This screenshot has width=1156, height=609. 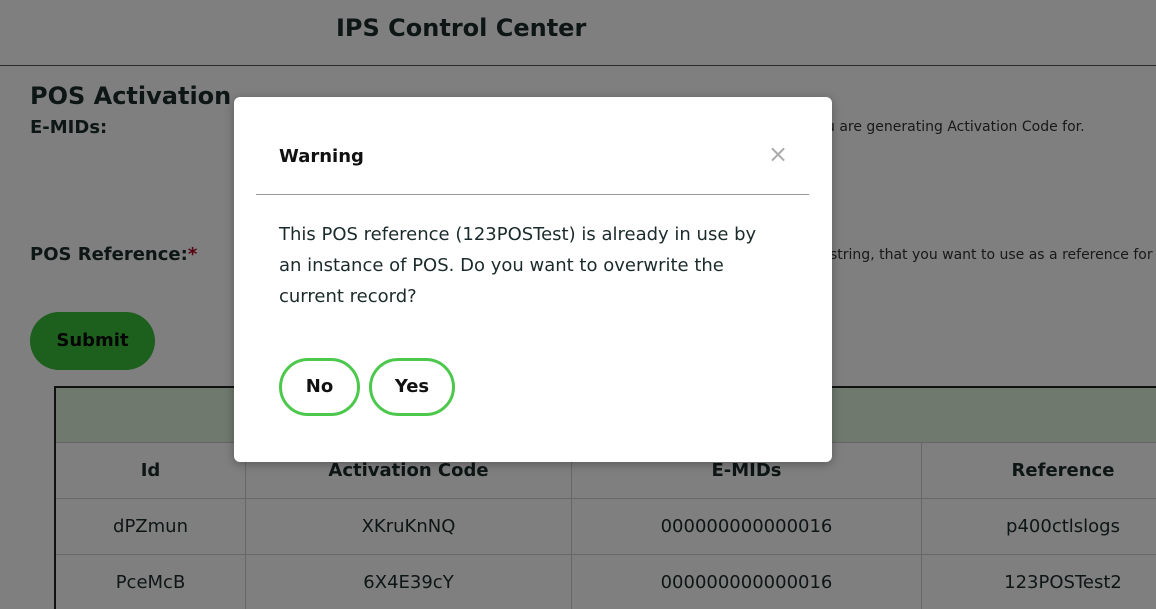 What do you see at coordinates (321, 156) in the screenshot?
I see `dialog-title: Warning` at bounding box center [321, 156].